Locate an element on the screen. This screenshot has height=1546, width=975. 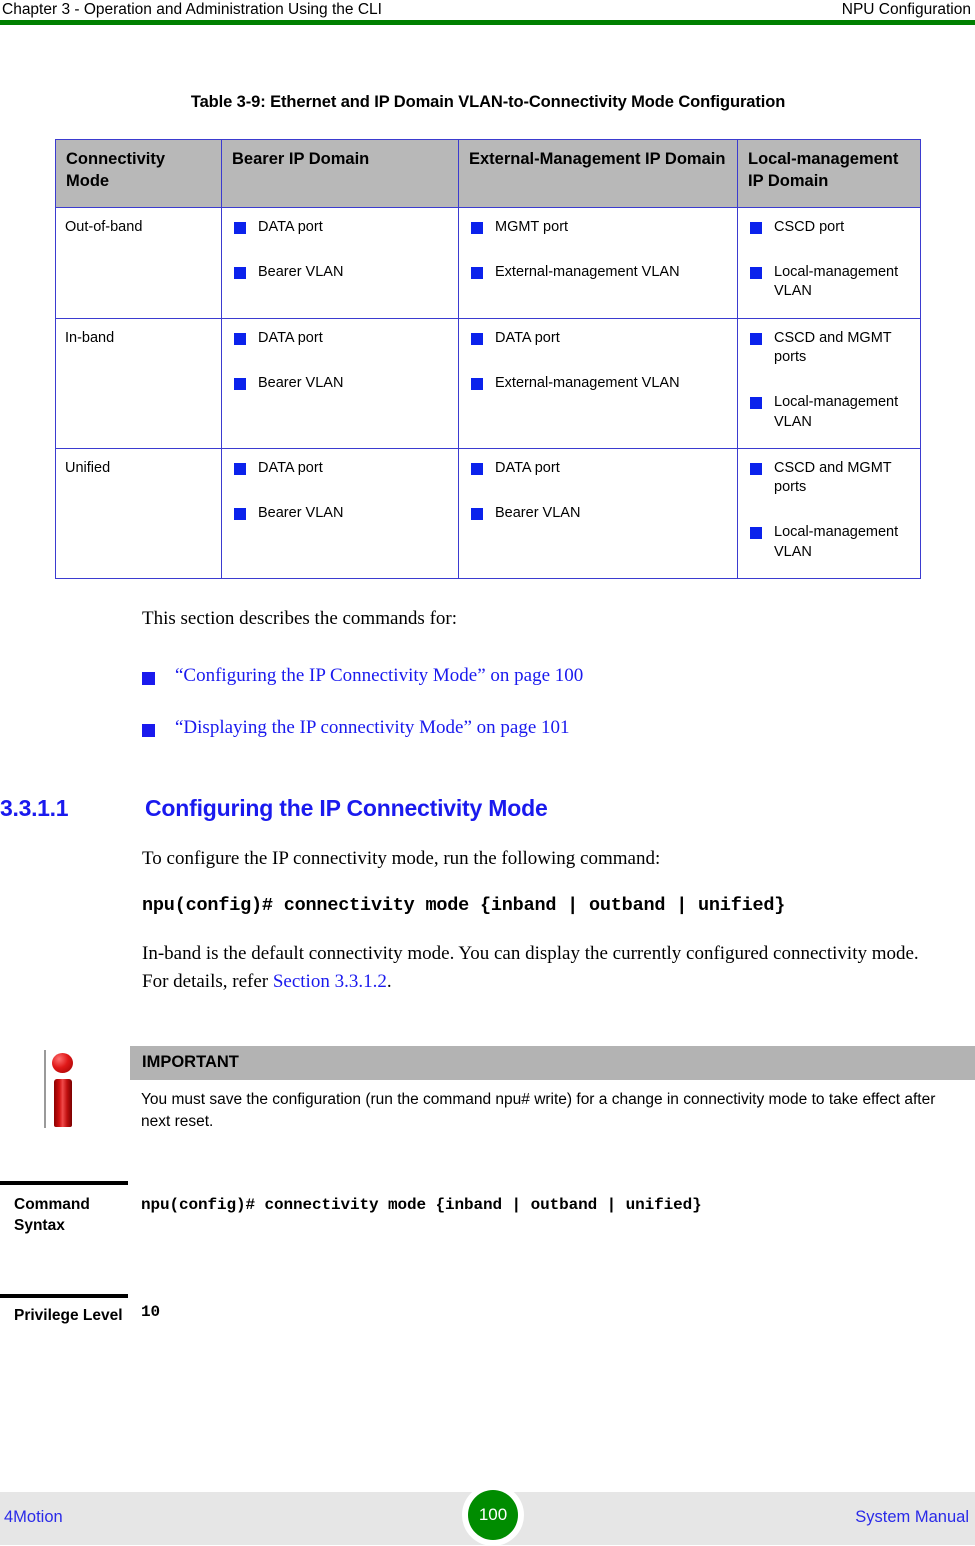
section-xref-link: Section 3.3.1.2 is located at coordinates (330, 981).